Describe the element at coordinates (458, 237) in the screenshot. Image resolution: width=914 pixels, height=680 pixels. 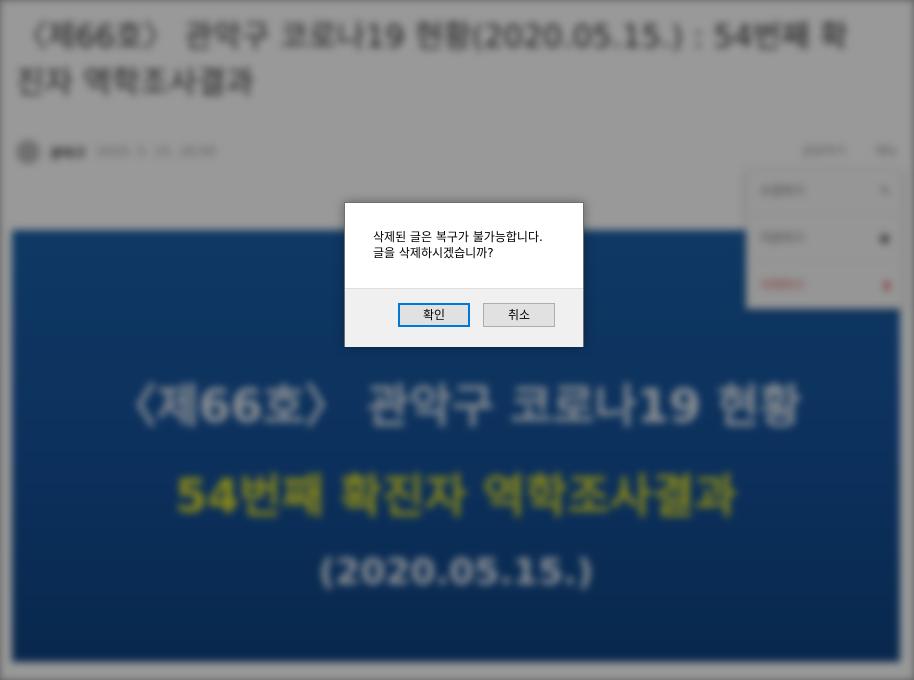
I see `dialog-message-line-1: 삭제된 글은 복구가 불가능합니다.` at that location.